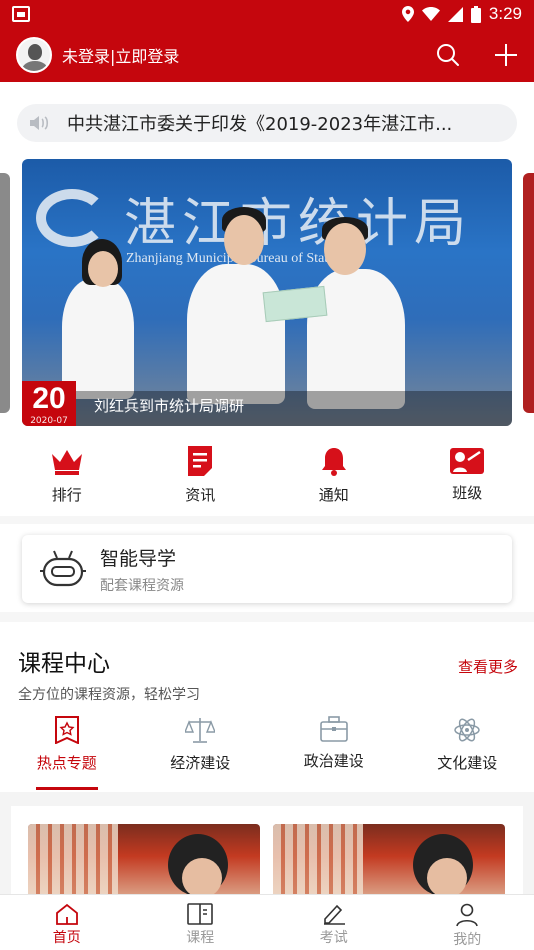  Describe the element at coordinates (333, 495) in the screenshot. I see `quick-link-label: 通知` at that location.